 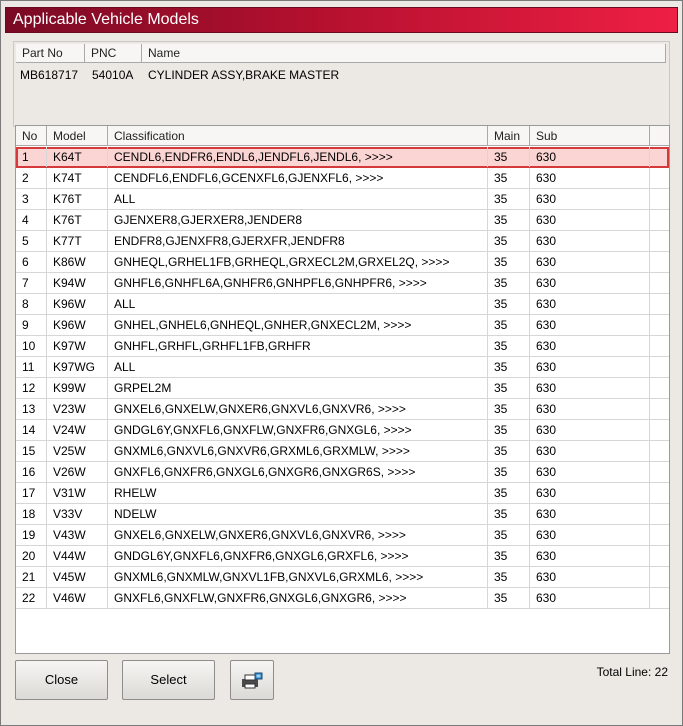 What do you see at coordinates (77, 388) in the screenshot?
I see `row-model-cell: K99W` at bounding box center [77, 388].